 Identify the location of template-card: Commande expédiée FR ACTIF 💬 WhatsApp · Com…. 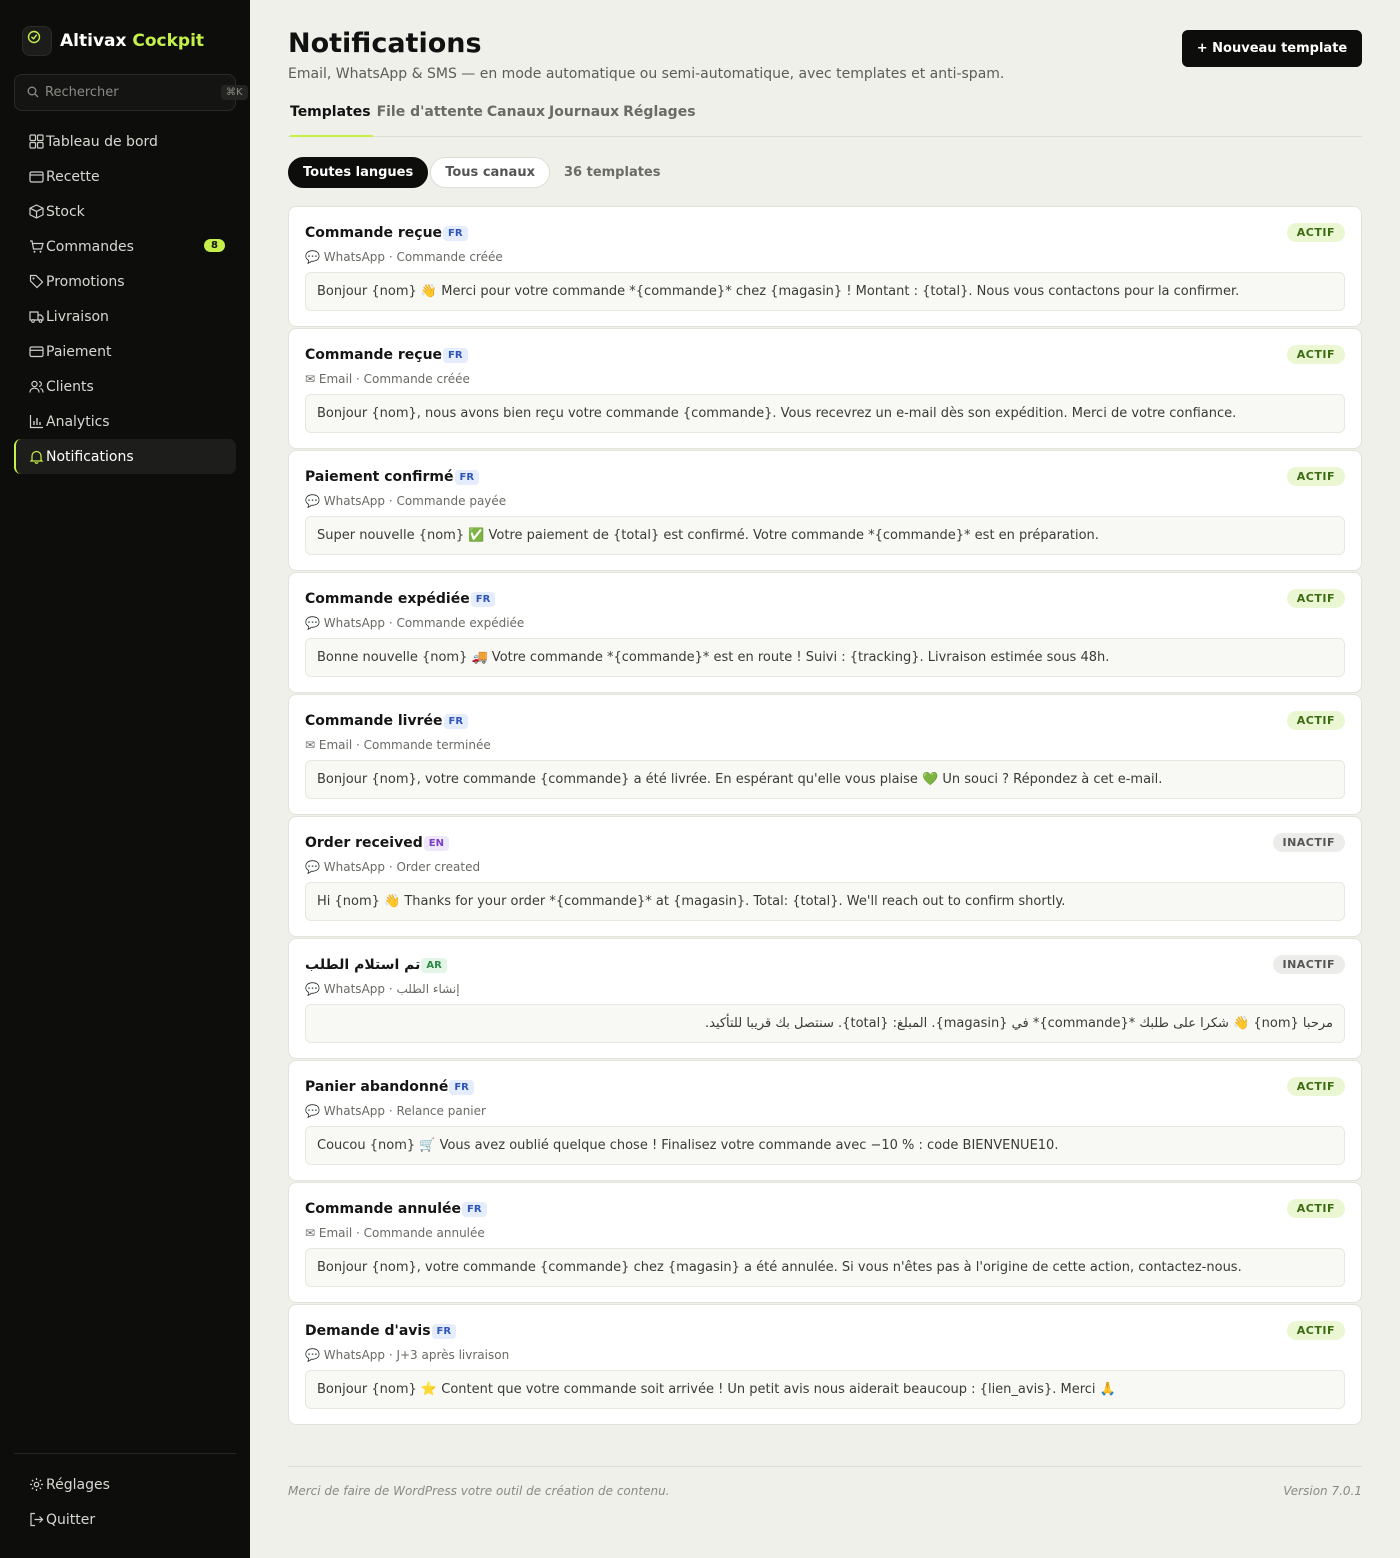
(825, 632).